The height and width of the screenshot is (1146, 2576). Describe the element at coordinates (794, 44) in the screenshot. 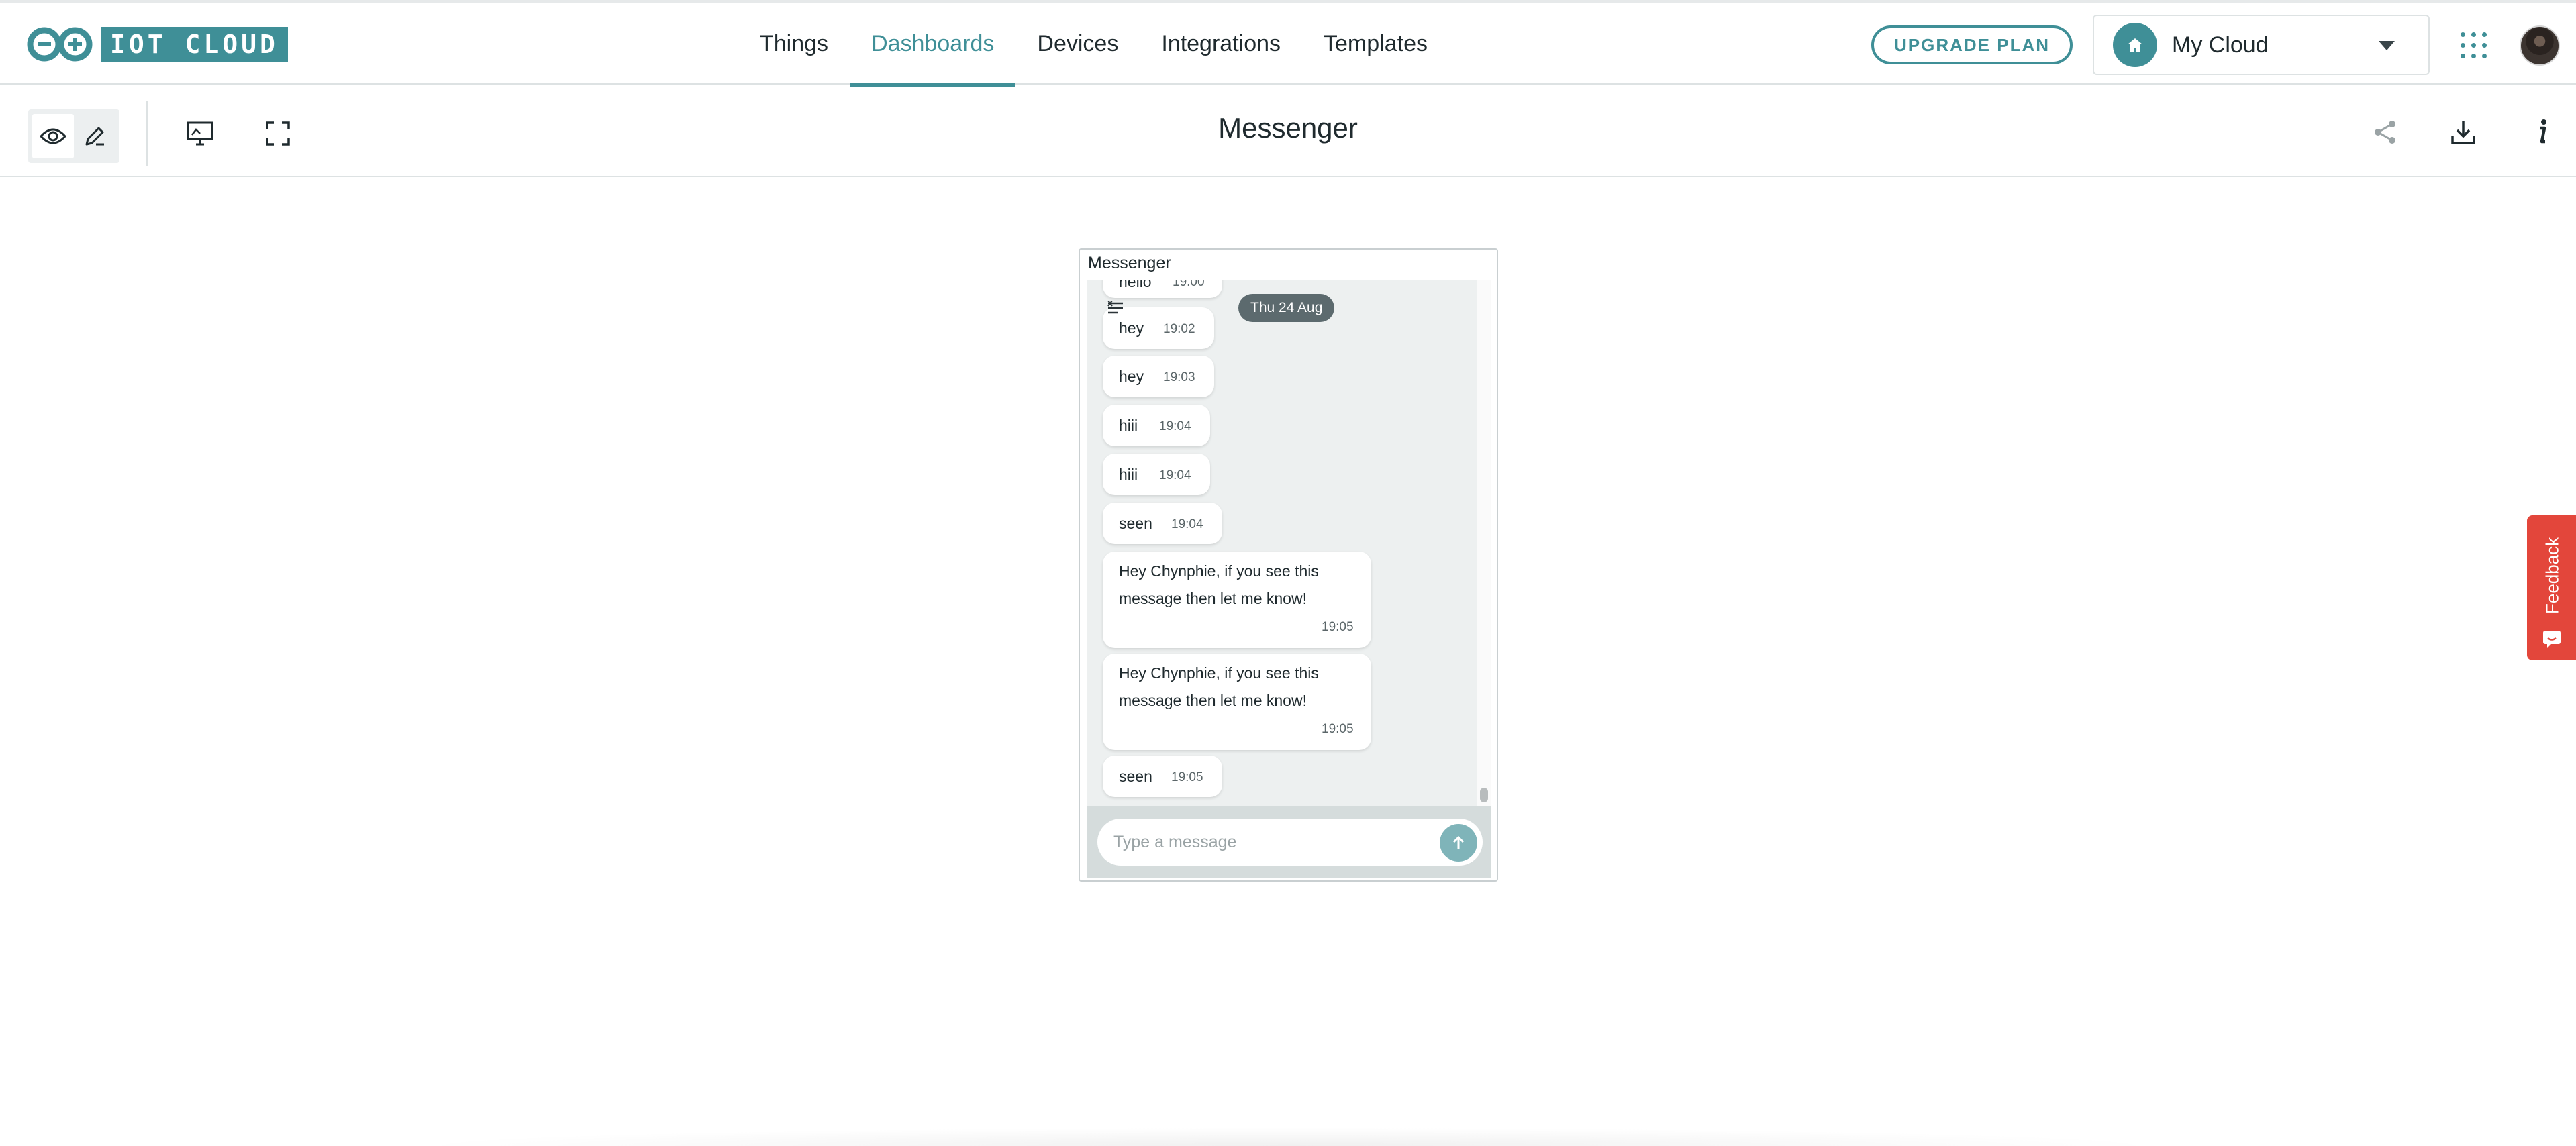

I see `nav-things: Things` at that location.